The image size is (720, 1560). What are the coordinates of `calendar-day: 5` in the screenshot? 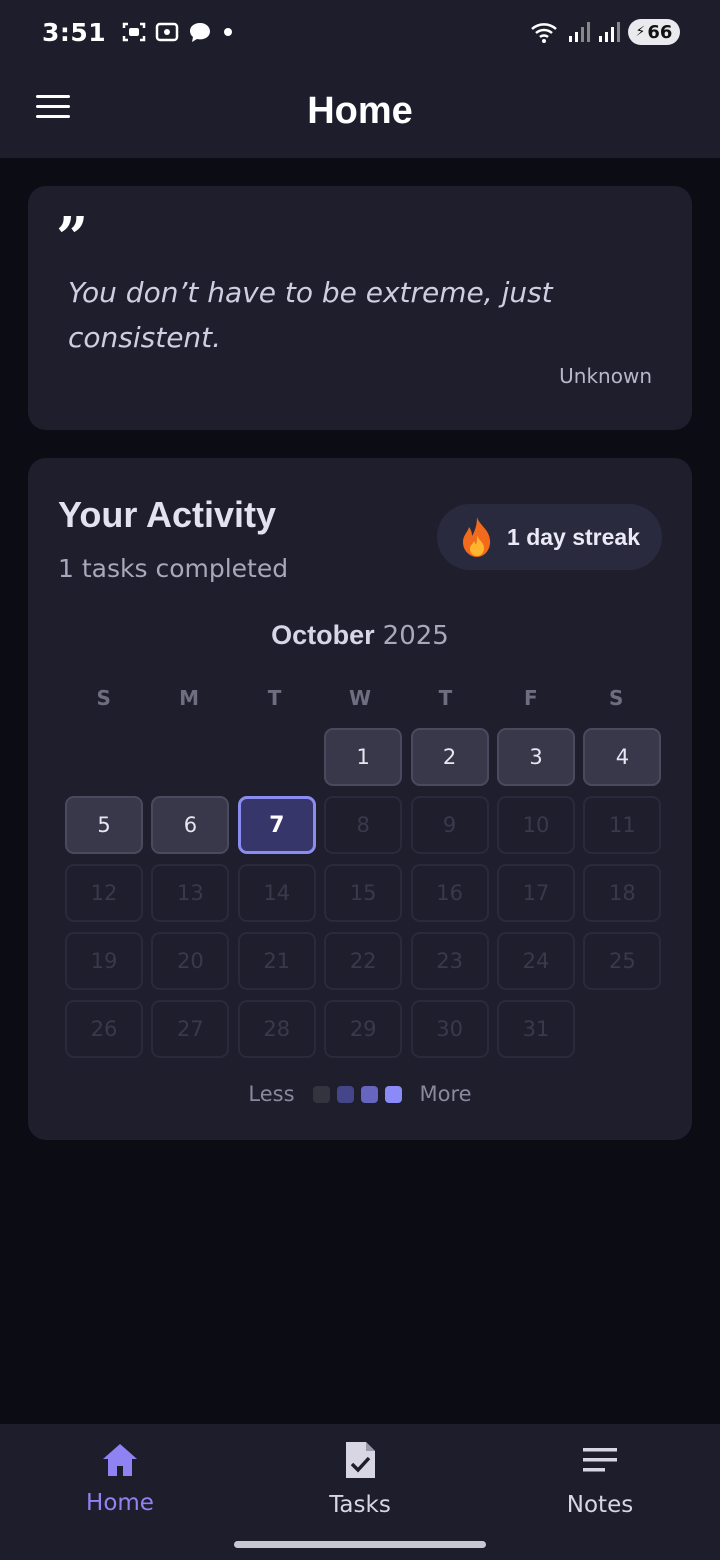 It's located at (104, 825).